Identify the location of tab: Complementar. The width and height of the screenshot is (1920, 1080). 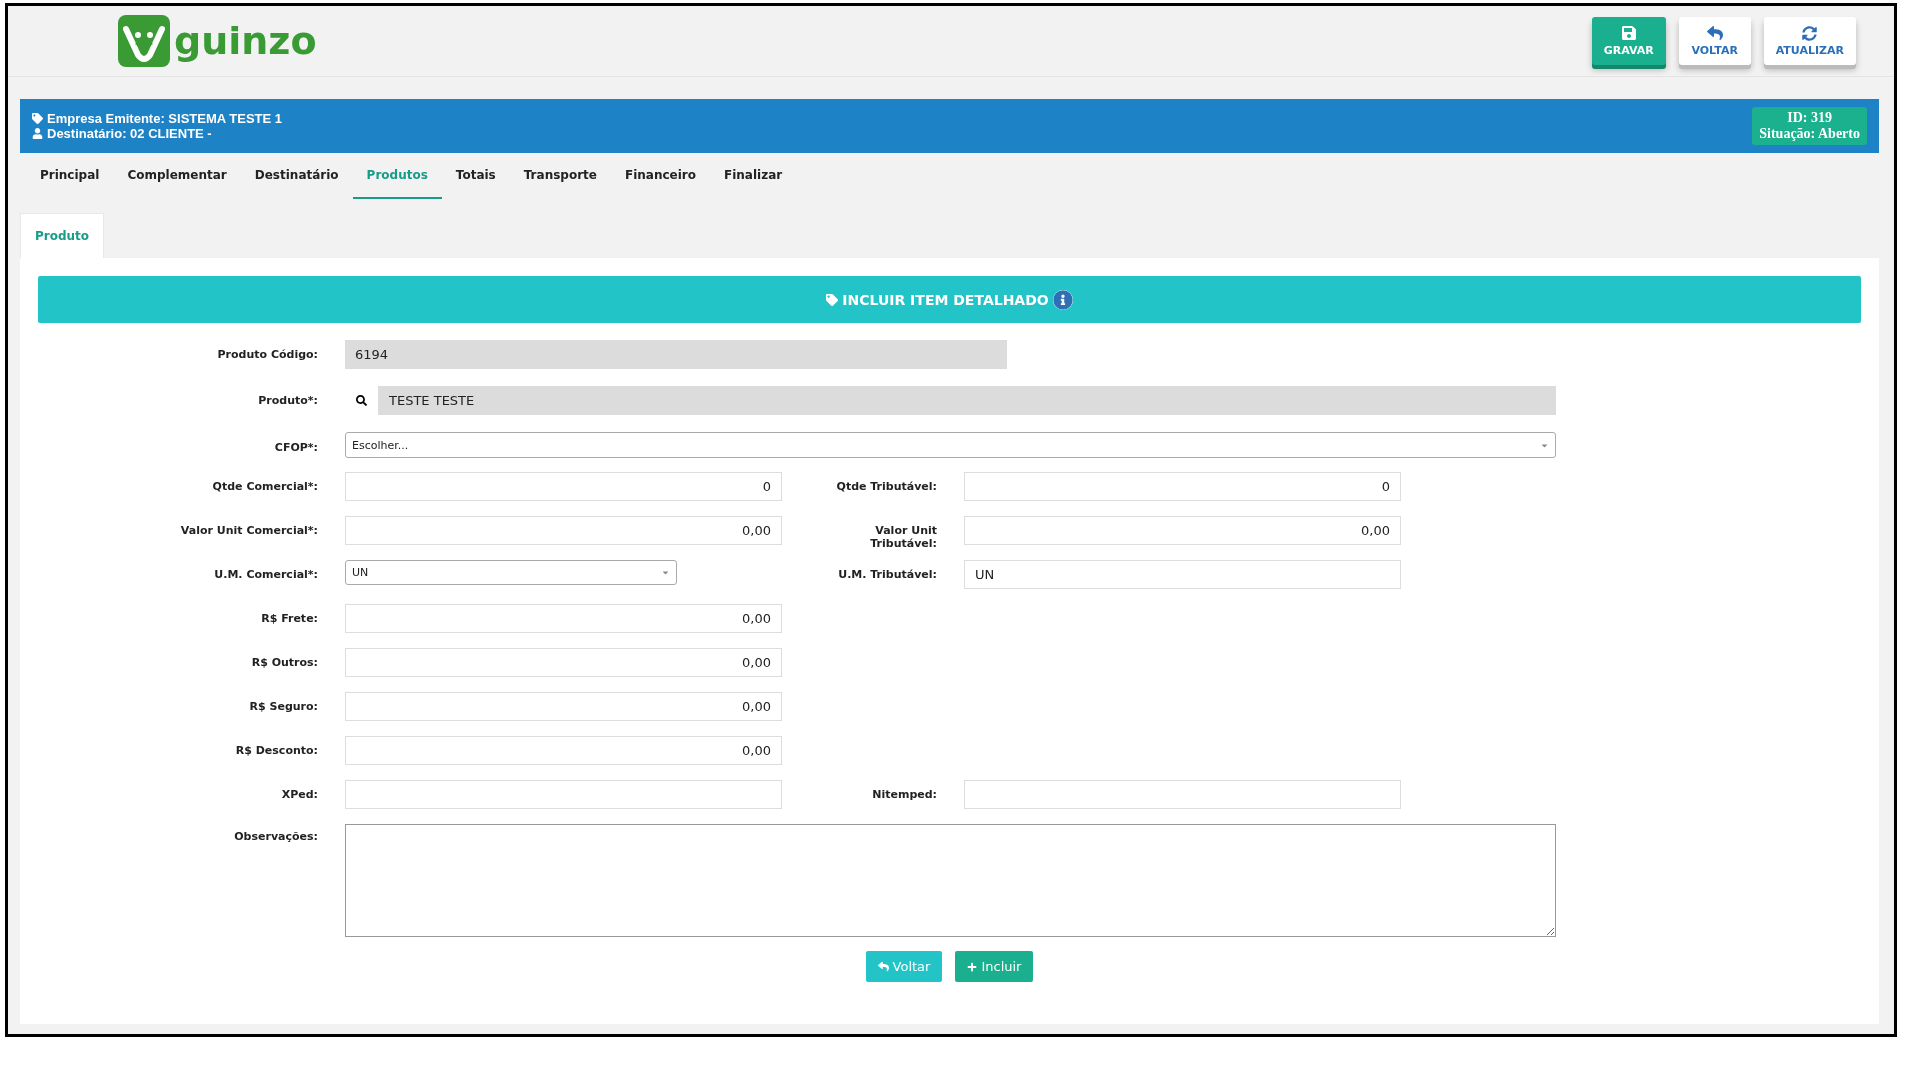
(177, 176).